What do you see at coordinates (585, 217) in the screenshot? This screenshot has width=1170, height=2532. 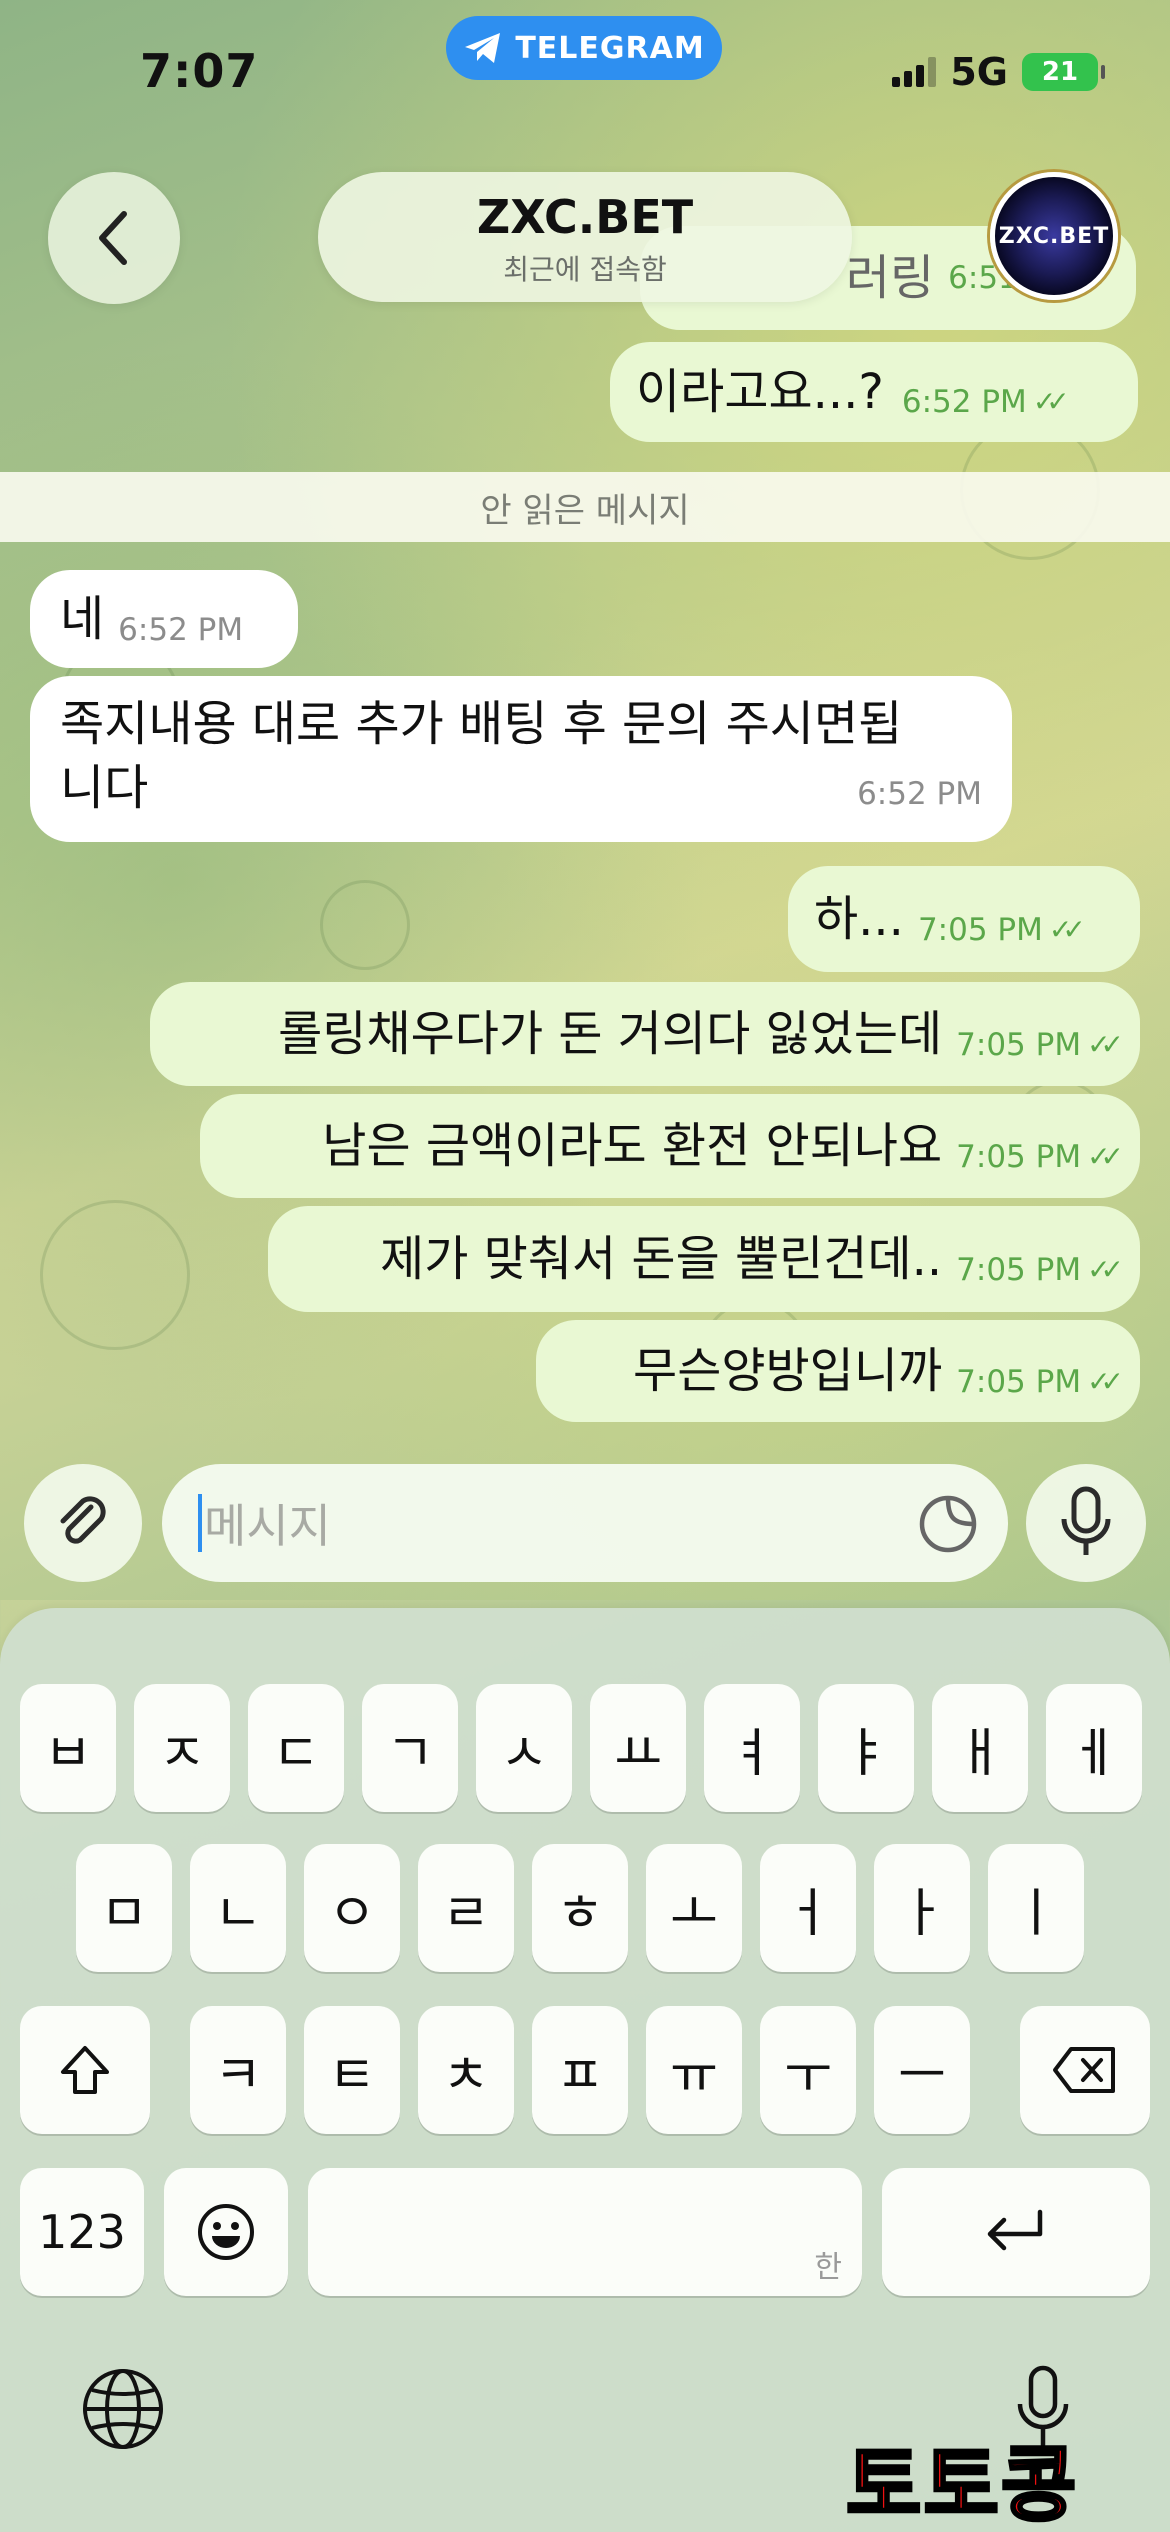 I see `chat-name: ZXC.BET` at bounding box center [585, 217].